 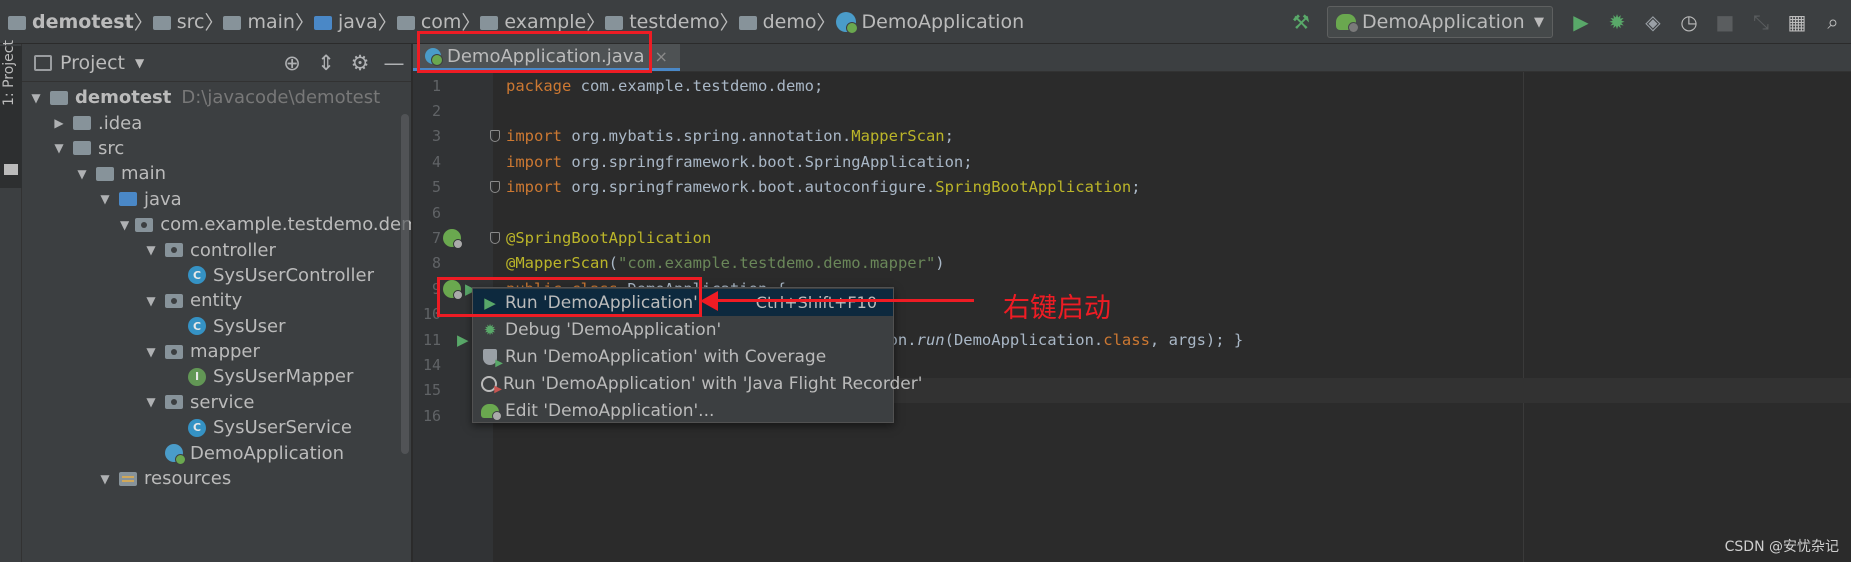 What do you see at coordinates (139, 63) in the screenshot?
I see `chevron-down-icon: ▼` at bounding box center [139, 63].